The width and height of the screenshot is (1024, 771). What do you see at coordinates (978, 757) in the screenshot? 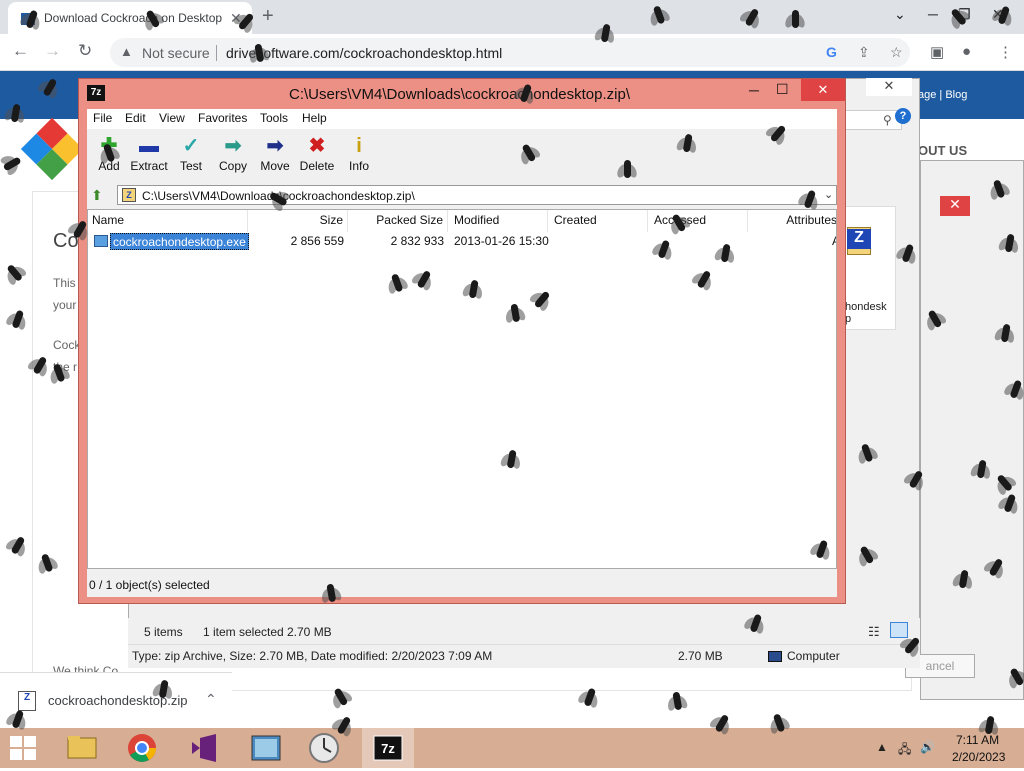
I see `clock-date: 2/20/2023` at bounding box center [978, 757].